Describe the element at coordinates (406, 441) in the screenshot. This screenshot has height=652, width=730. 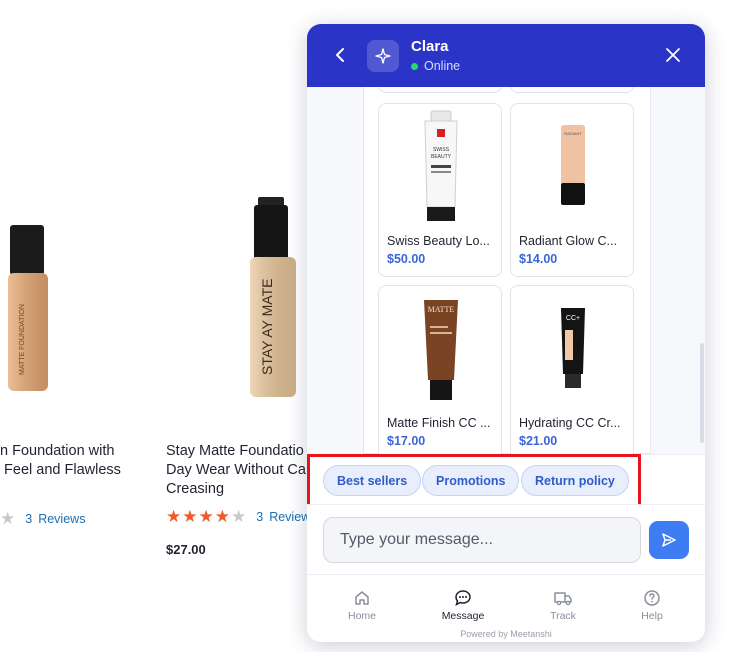
I see `product-price: $17.00` at that location.